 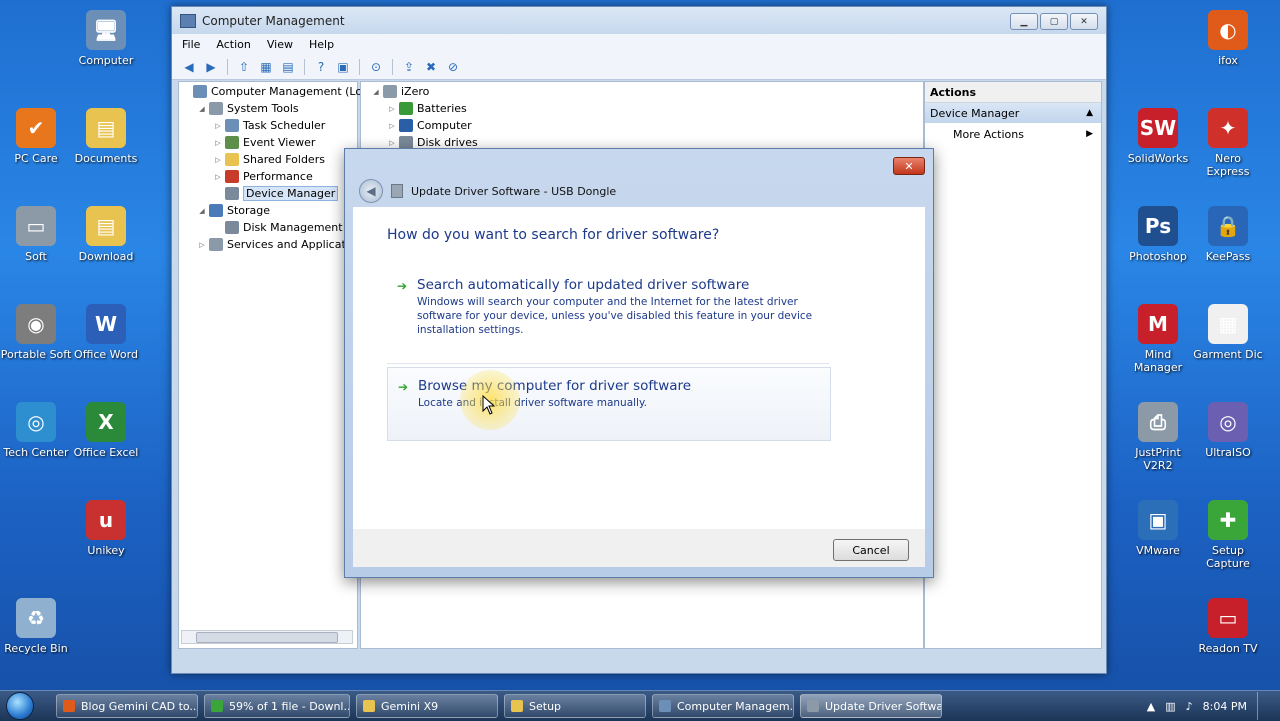 What do you see at coordinates (288, 67) in the screenshot?
I see `properties-icon: ▤` at bounding box center [288, 67].